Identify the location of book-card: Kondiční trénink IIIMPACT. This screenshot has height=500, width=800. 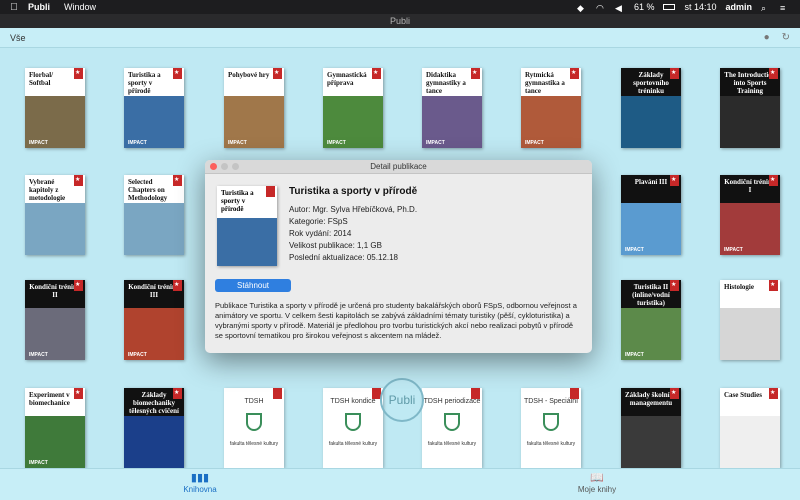
(55, 320).